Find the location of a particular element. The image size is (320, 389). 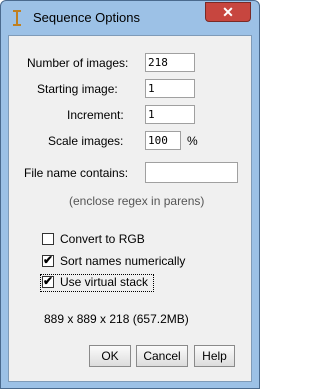

virtual-stack-label: Use virtual stack is located at coordinates (104, 282).